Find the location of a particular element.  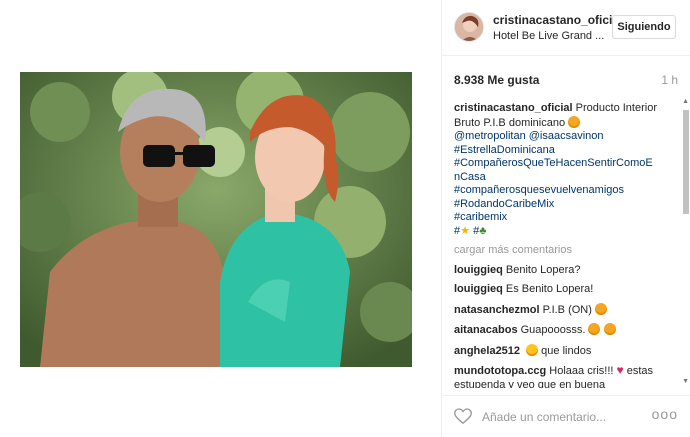

star-emoji-icon: ★ is located at coordinates (465, 230).